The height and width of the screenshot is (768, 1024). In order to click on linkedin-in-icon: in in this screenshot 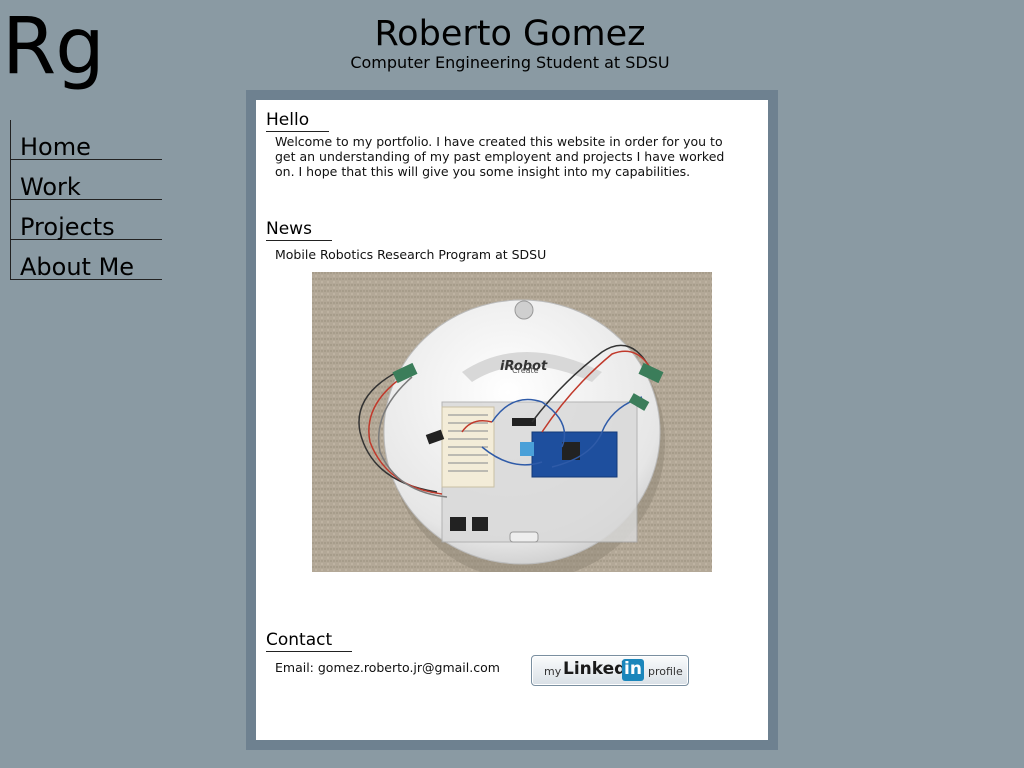, I will do `click(633, 670)`.